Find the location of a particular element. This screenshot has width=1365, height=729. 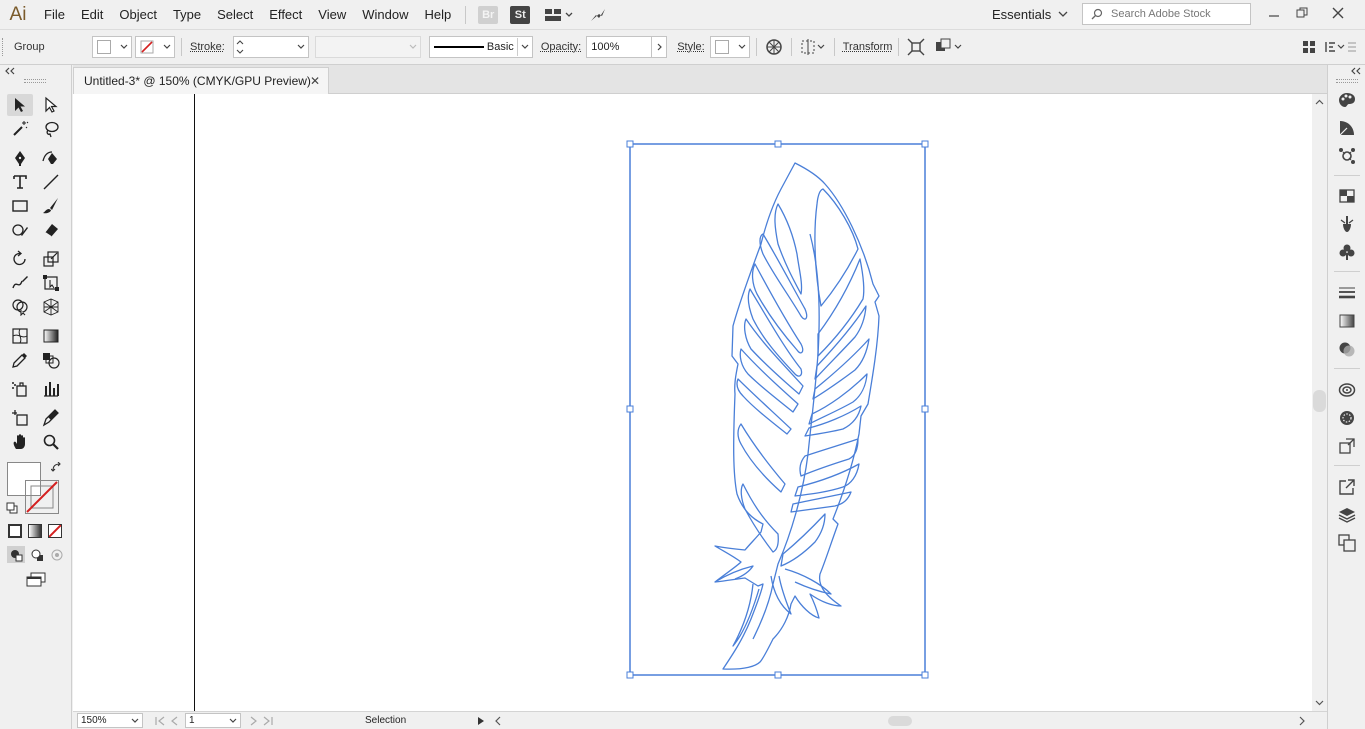

appearance-panel-icon is located at coordinates (1347, 390).